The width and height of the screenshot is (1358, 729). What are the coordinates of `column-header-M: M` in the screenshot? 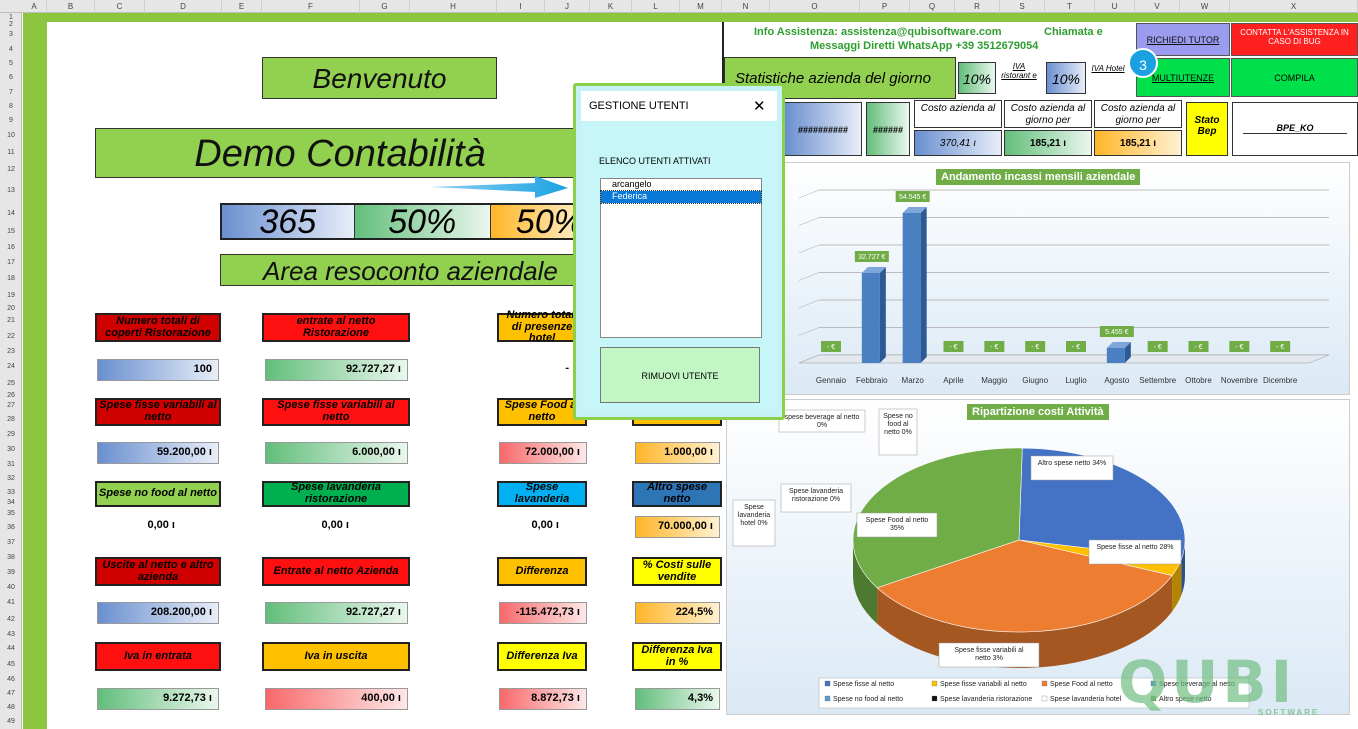 It's located at (701, 6).